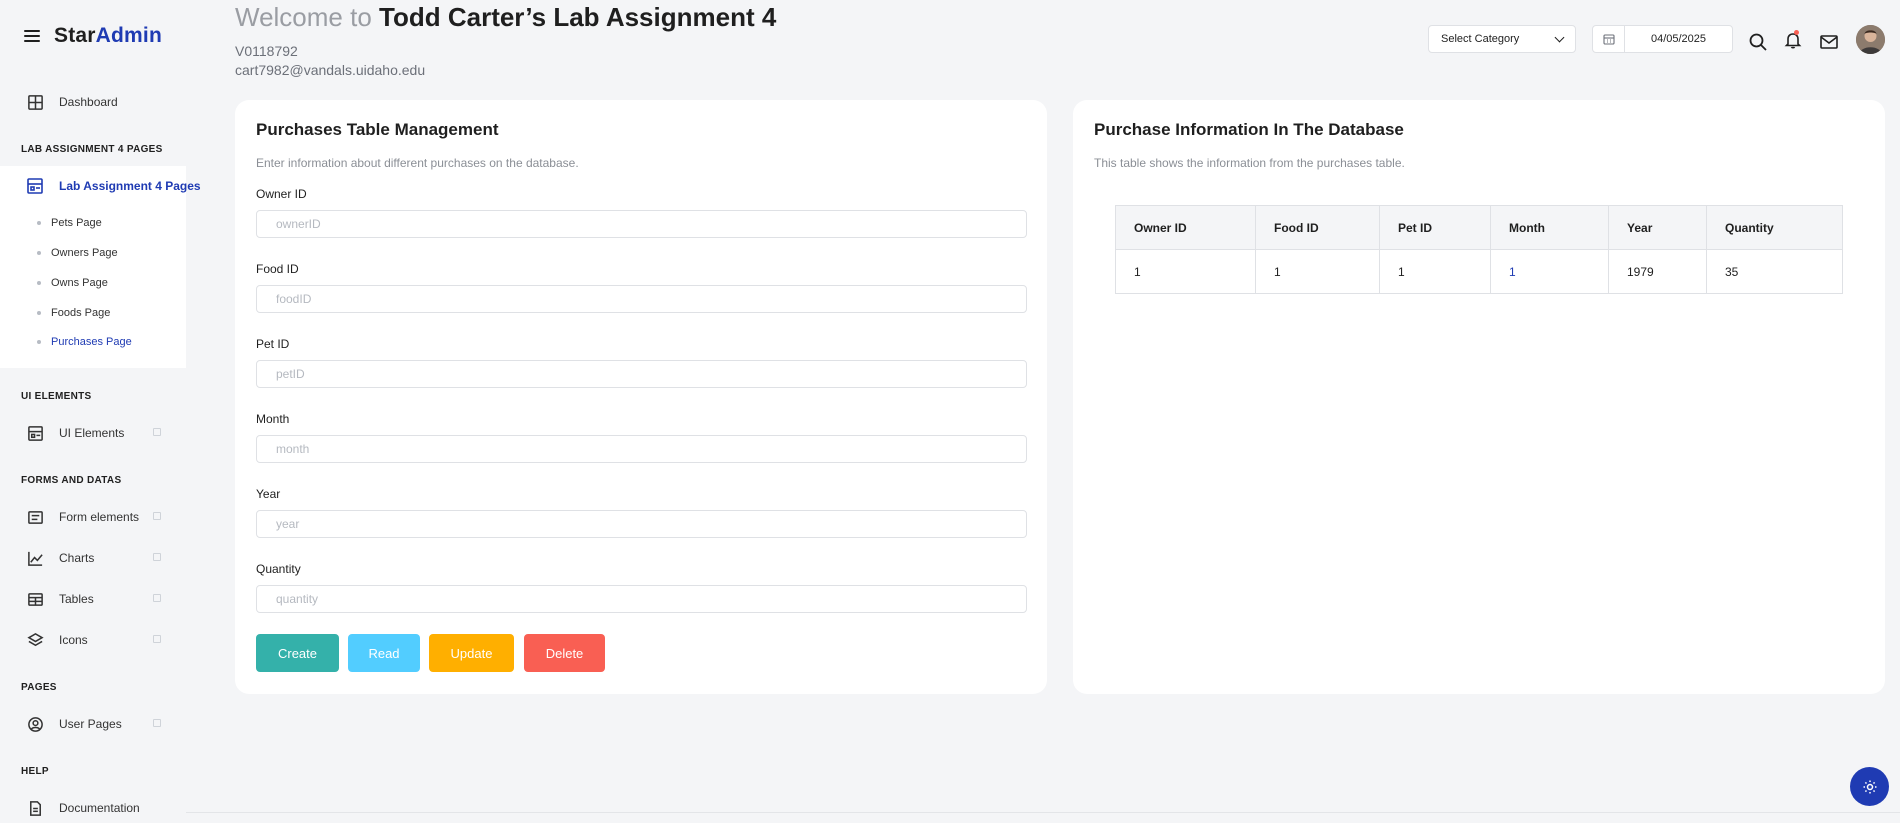 The height and width of the screenshot is (823, 1900). What do you see at coordinates (90, 724) in the screenshot?
I see `sidebar-item-label: User Pages` at bounding box center [90, 724].